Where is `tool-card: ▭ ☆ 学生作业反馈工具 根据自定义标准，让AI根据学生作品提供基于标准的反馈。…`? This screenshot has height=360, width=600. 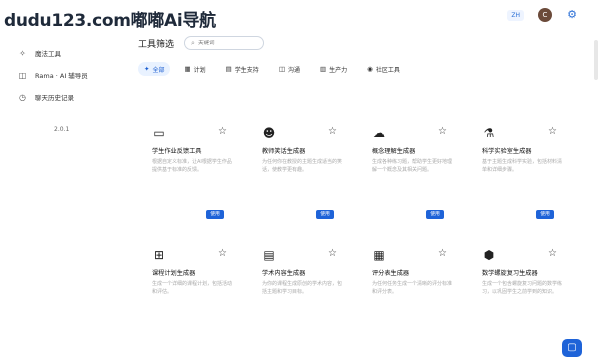 tool-card: ▭ ☆ 学生作业反馈工具 根据自定义标准，让AI根据学生作品提供基于标准的反馈。… is located at coordinates (188, 173).